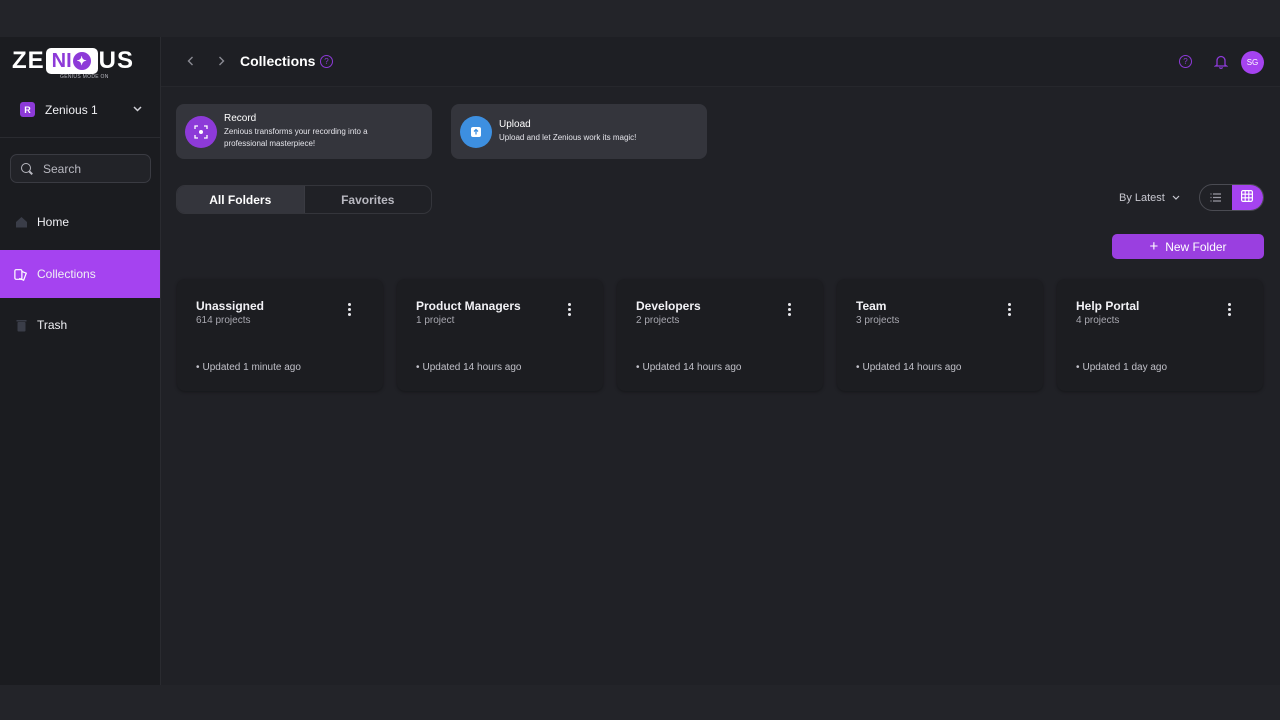 This screenshot has width=1280, height=720. What do you see at coordinates (71, 109) in the screenshot?
I see `workspace-name: Zenious 1` at bounding box center [71, 109].